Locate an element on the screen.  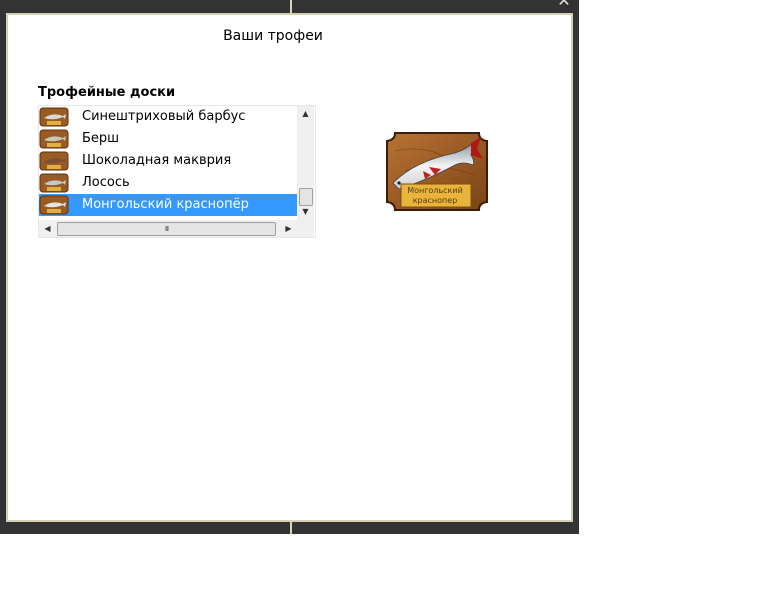
list-item: Лосось is located at coordinates (168, 183).